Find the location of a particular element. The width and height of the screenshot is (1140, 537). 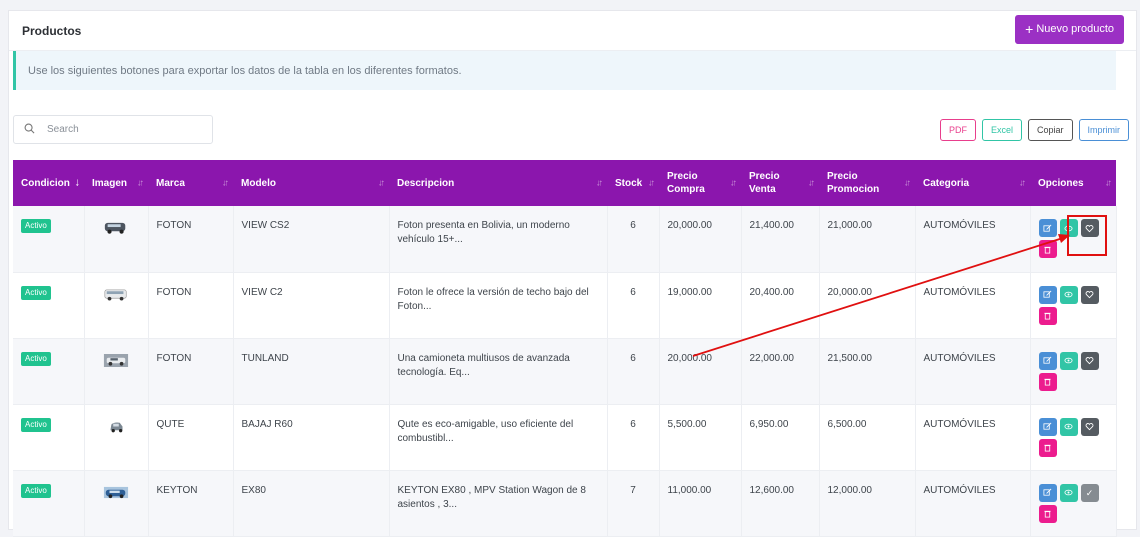

cell-modelo: BAJAJ R60 is located at coordinates (311, 437).